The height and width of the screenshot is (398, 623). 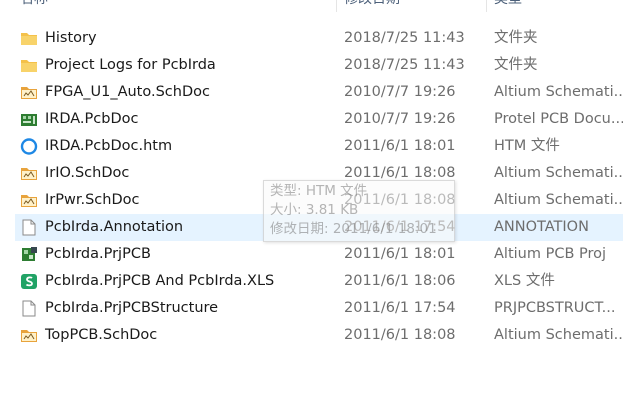 I want to click on file-name: IrIO.SchDoc, so click(x=87, y=173).